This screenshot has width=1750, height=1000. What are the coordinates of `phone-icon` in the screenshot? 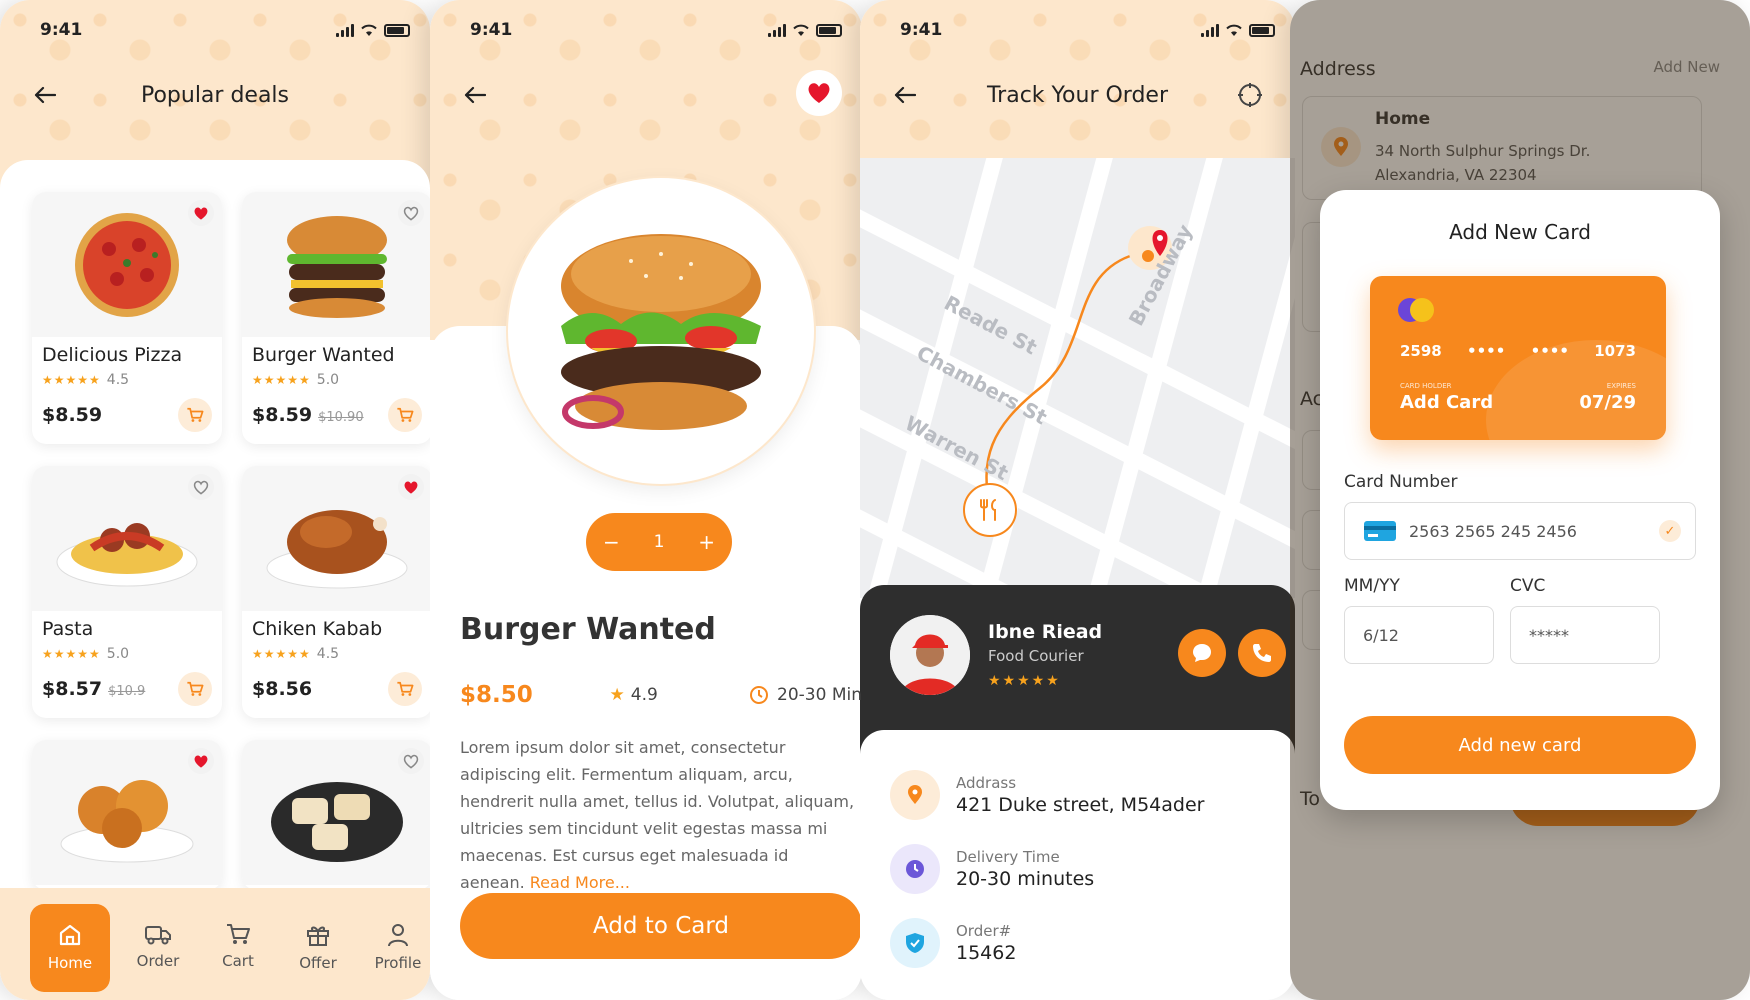 It's located at (1262, 653).